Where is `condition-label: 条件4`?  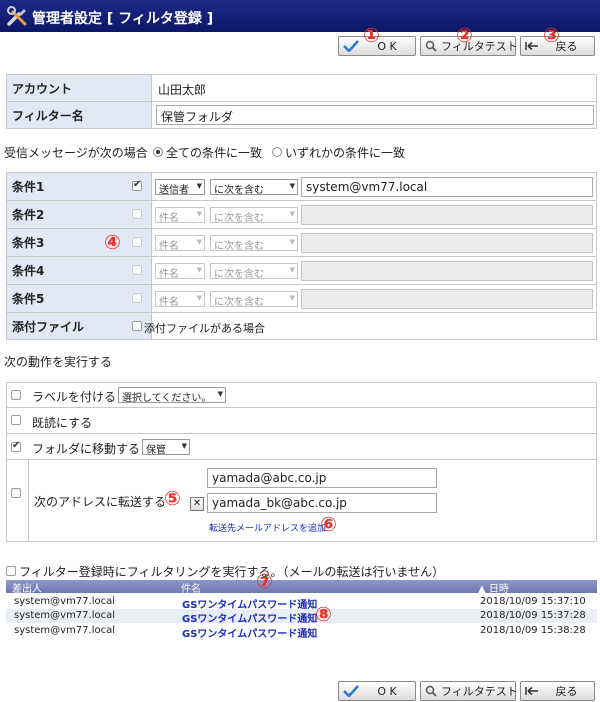 condition-label: 条件4 is located at coordinates (79, 270).